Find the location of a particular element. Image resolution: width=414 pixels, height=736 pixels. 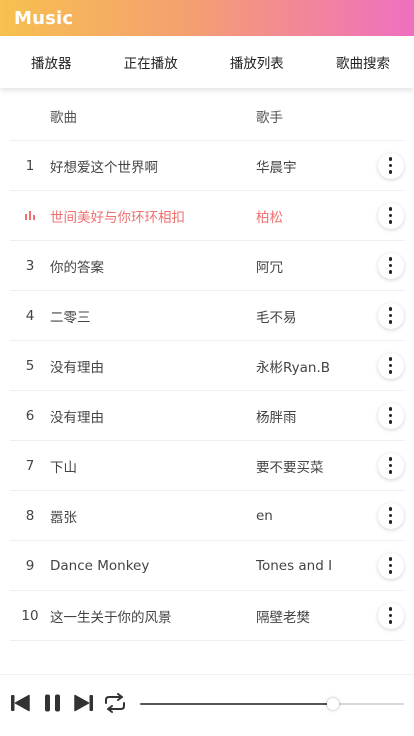

progress-thumb is located at coordinates (332, 704).